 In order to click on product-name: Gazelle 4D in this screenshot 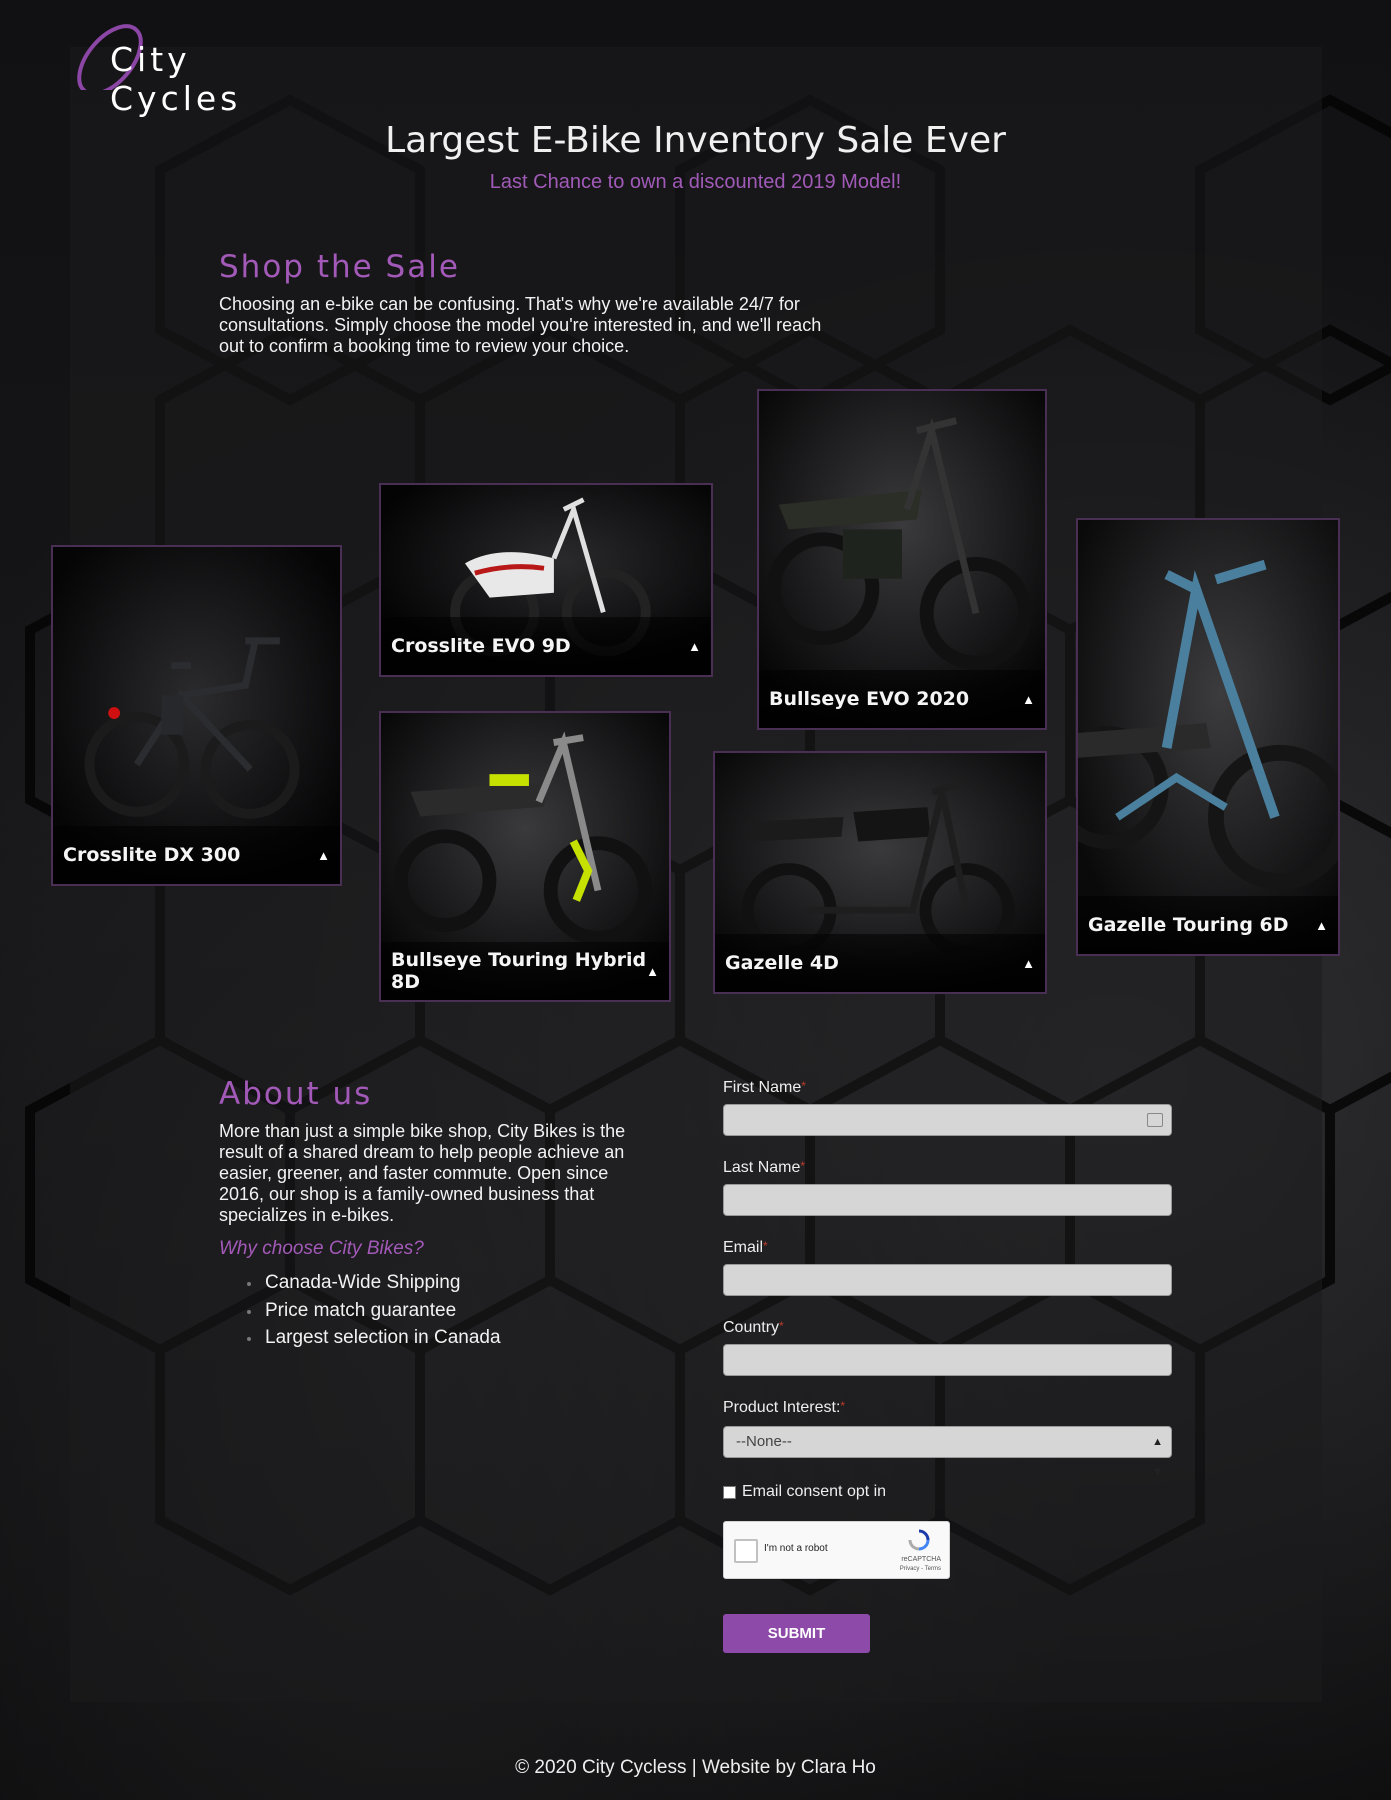, I will do `click(782, 963)`.